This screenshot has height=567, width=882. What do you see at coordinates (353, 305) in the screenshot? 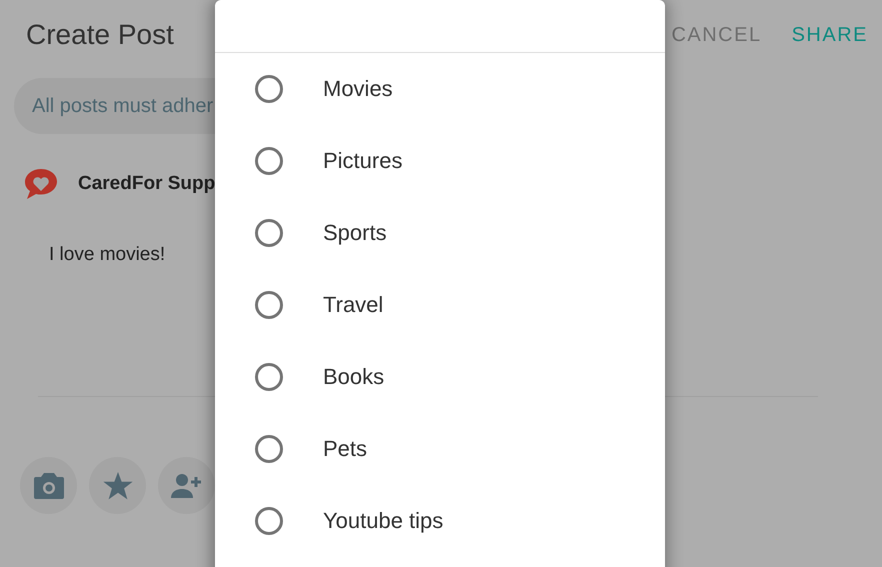
I see `option-label: Travel` at bounding box center [353, 305].